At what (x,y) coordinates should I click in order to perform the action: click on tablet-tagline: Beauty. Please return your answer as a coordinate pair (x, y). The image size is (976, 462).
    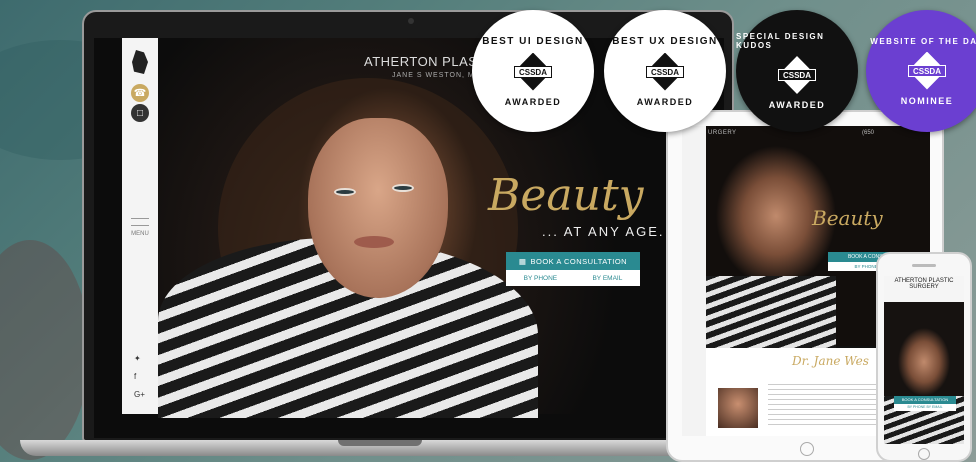
    Looking at the image, I should click on (847, 218).